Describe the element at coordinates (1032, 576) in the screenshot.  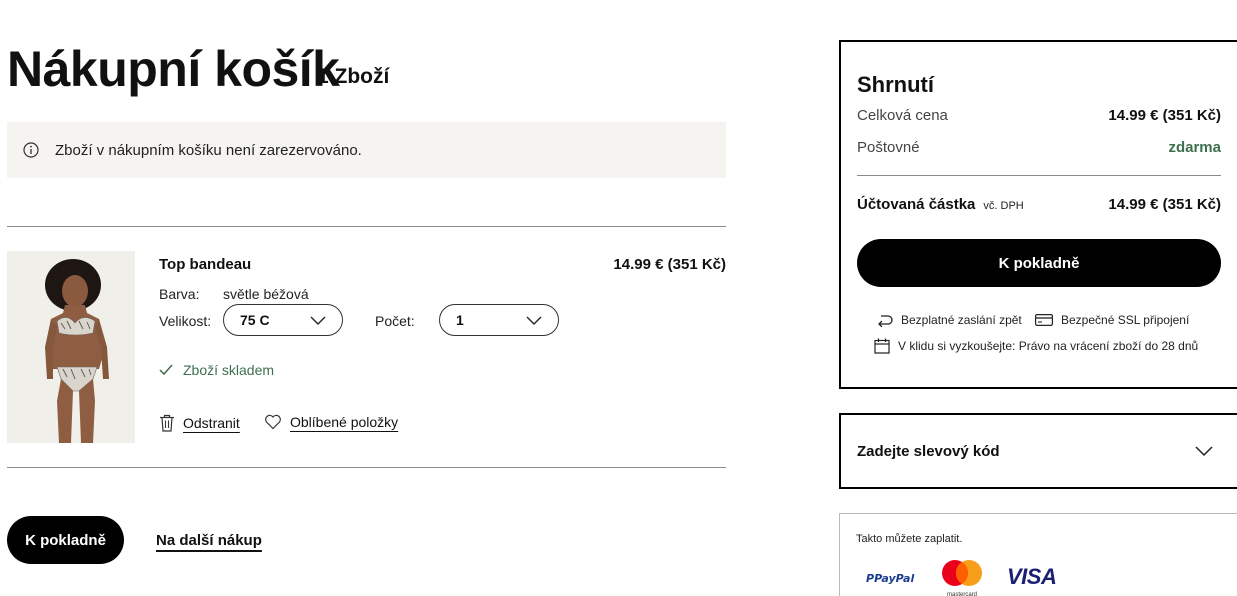
I see `visa-logo: VISA` at that location.